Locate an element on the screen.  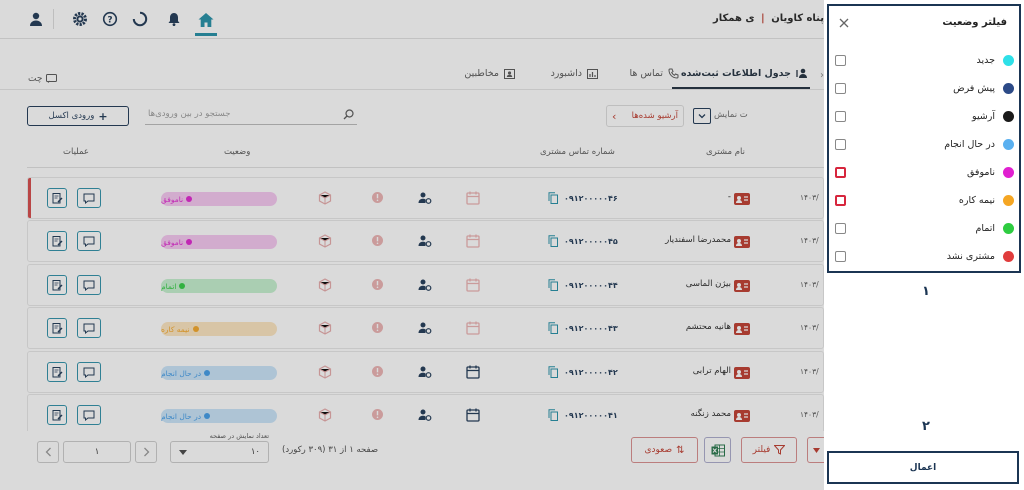
filter-option-label: اتمام is located at coordinates (985, 228).